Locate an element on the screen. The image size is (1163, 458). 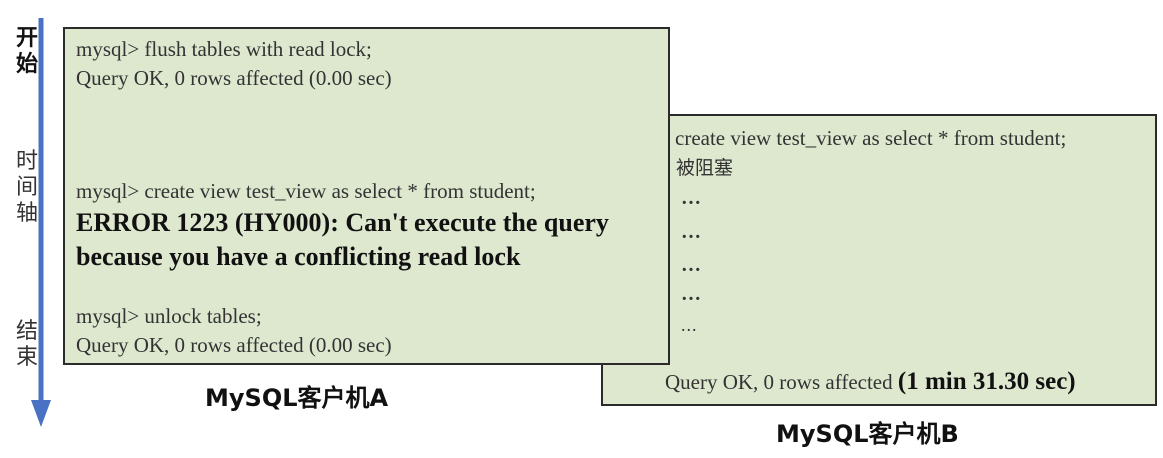
client-a-flush-result: Query OK, 0 rows affected (0.00 sec) is located at coordinates (234, 78).